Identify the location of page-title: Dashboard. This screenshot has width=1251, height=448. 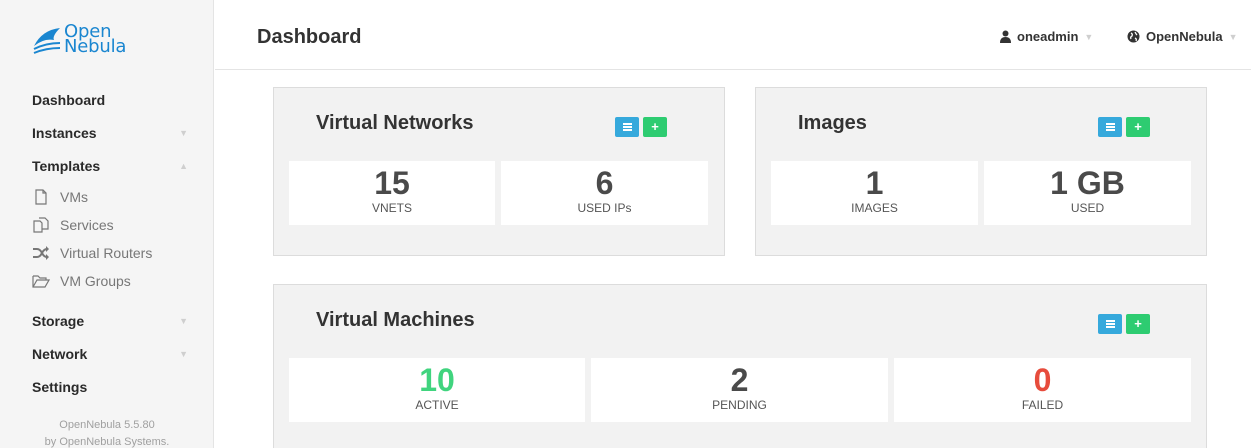
(309, 37).